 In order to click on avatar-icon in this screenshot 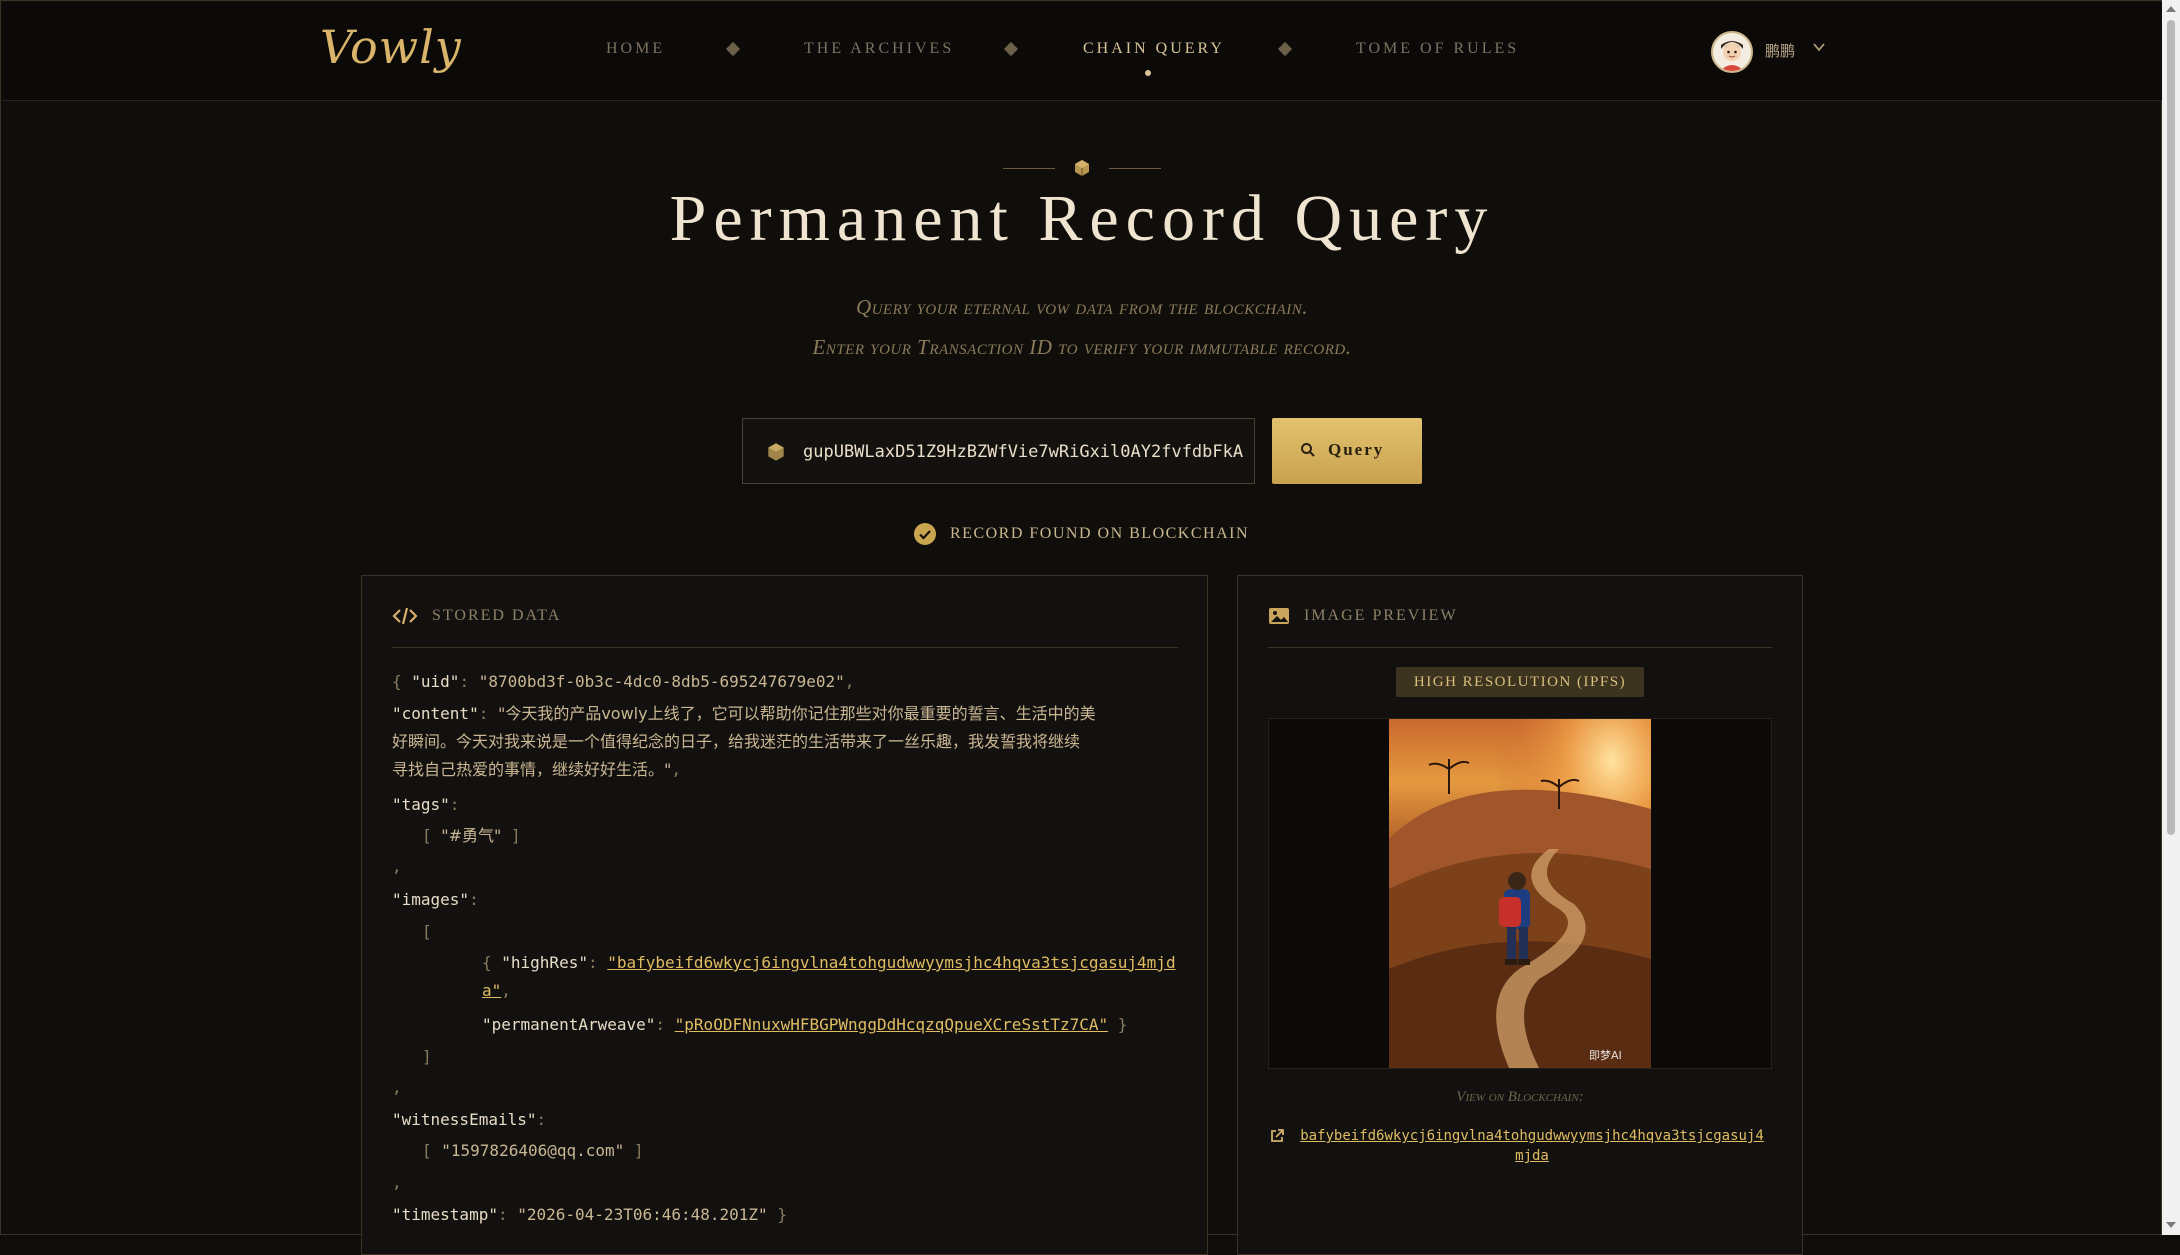, I will do `click(1732, 52)`.